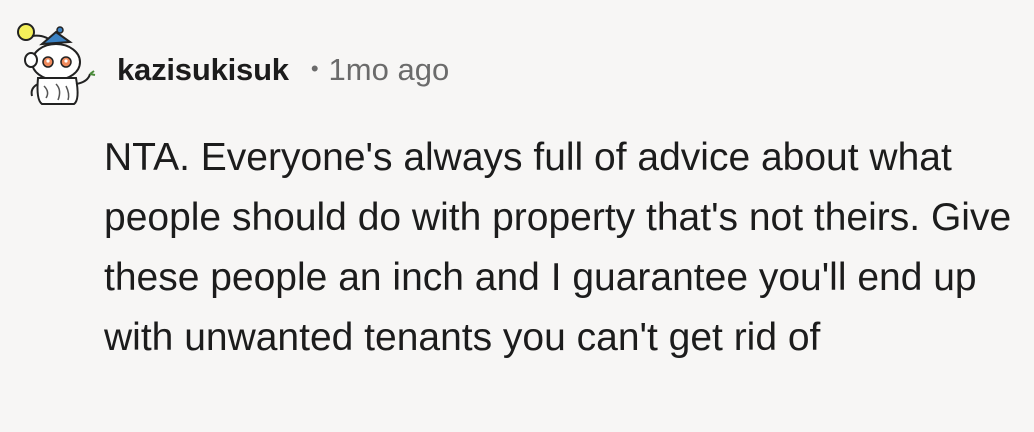 The image size is (1034, 432). I want to click on user-avatar, so click(58, 60).